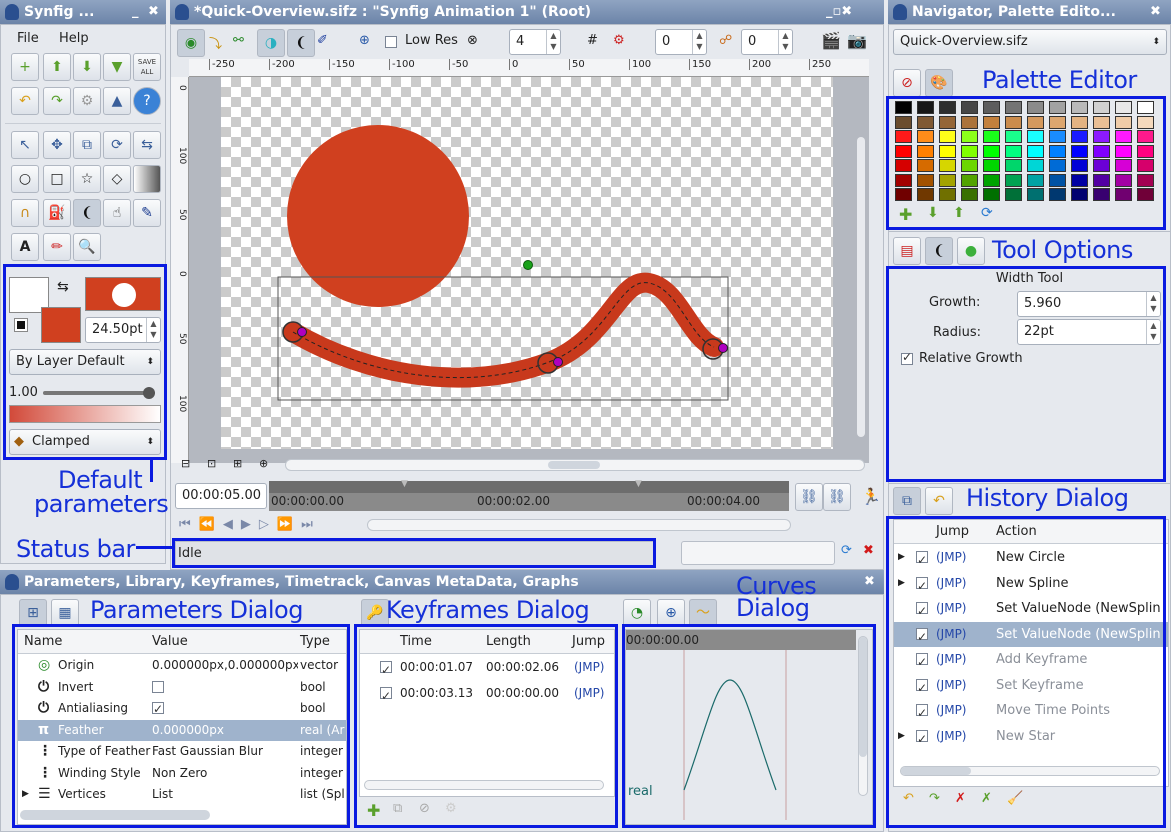 Image resolution: width=1171 pixels, height=832 pixels. Describe the element at coordinates (87, 179) in the screenshot. I see `star-tool-icon: ☆` at that location.